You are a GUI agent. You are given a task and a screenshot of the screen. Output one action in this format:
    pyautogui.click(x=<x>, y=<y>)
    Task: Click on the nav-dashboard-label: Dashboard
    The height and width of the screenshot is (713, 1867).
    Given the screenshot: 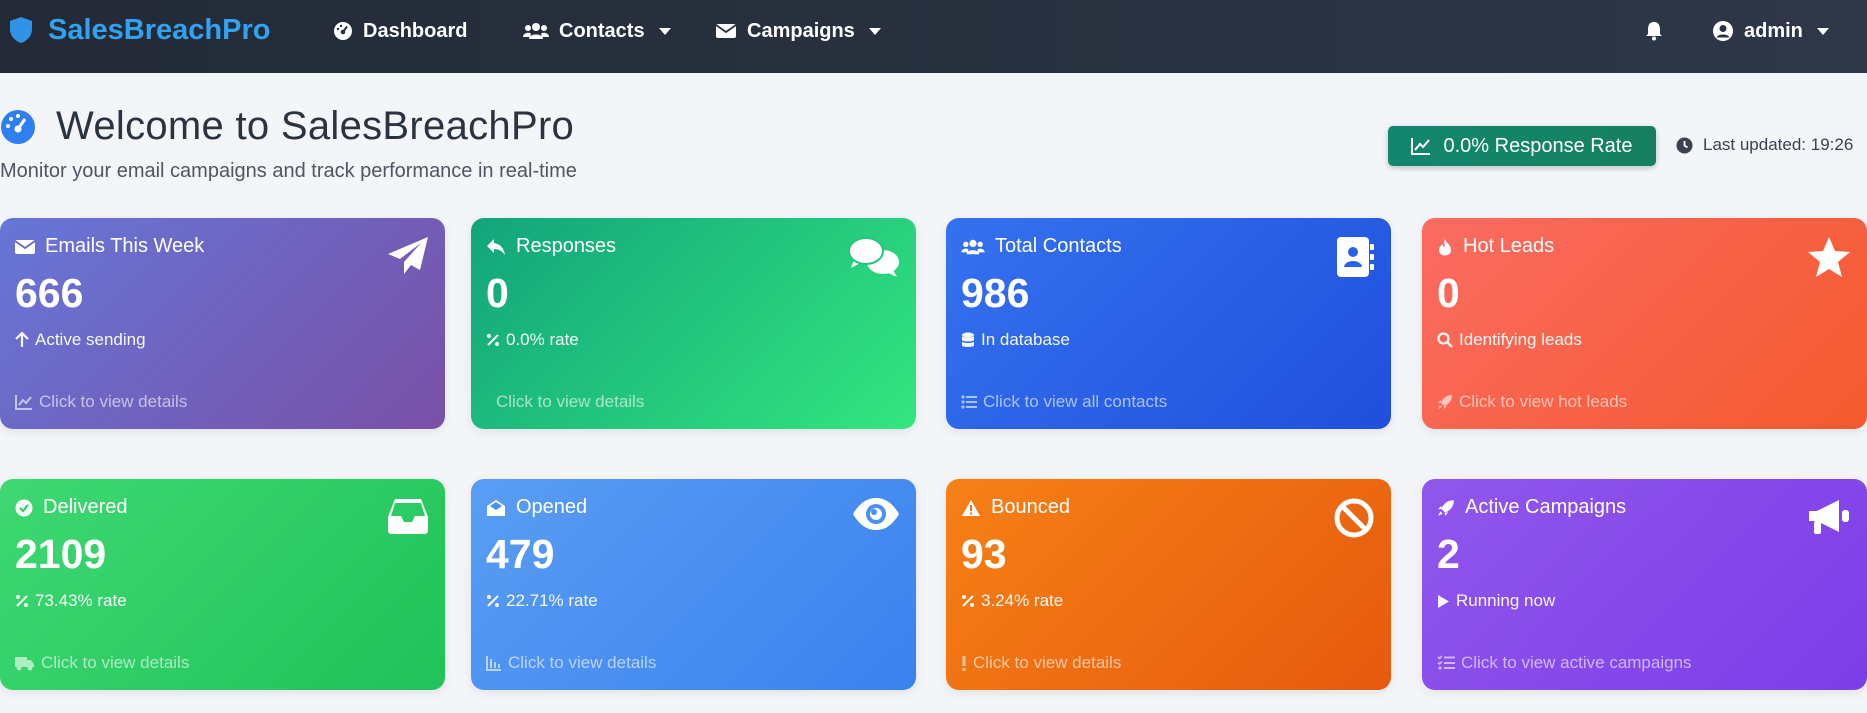 What is the action you would take?
    pyautogui.click(x=415, y=30)
    